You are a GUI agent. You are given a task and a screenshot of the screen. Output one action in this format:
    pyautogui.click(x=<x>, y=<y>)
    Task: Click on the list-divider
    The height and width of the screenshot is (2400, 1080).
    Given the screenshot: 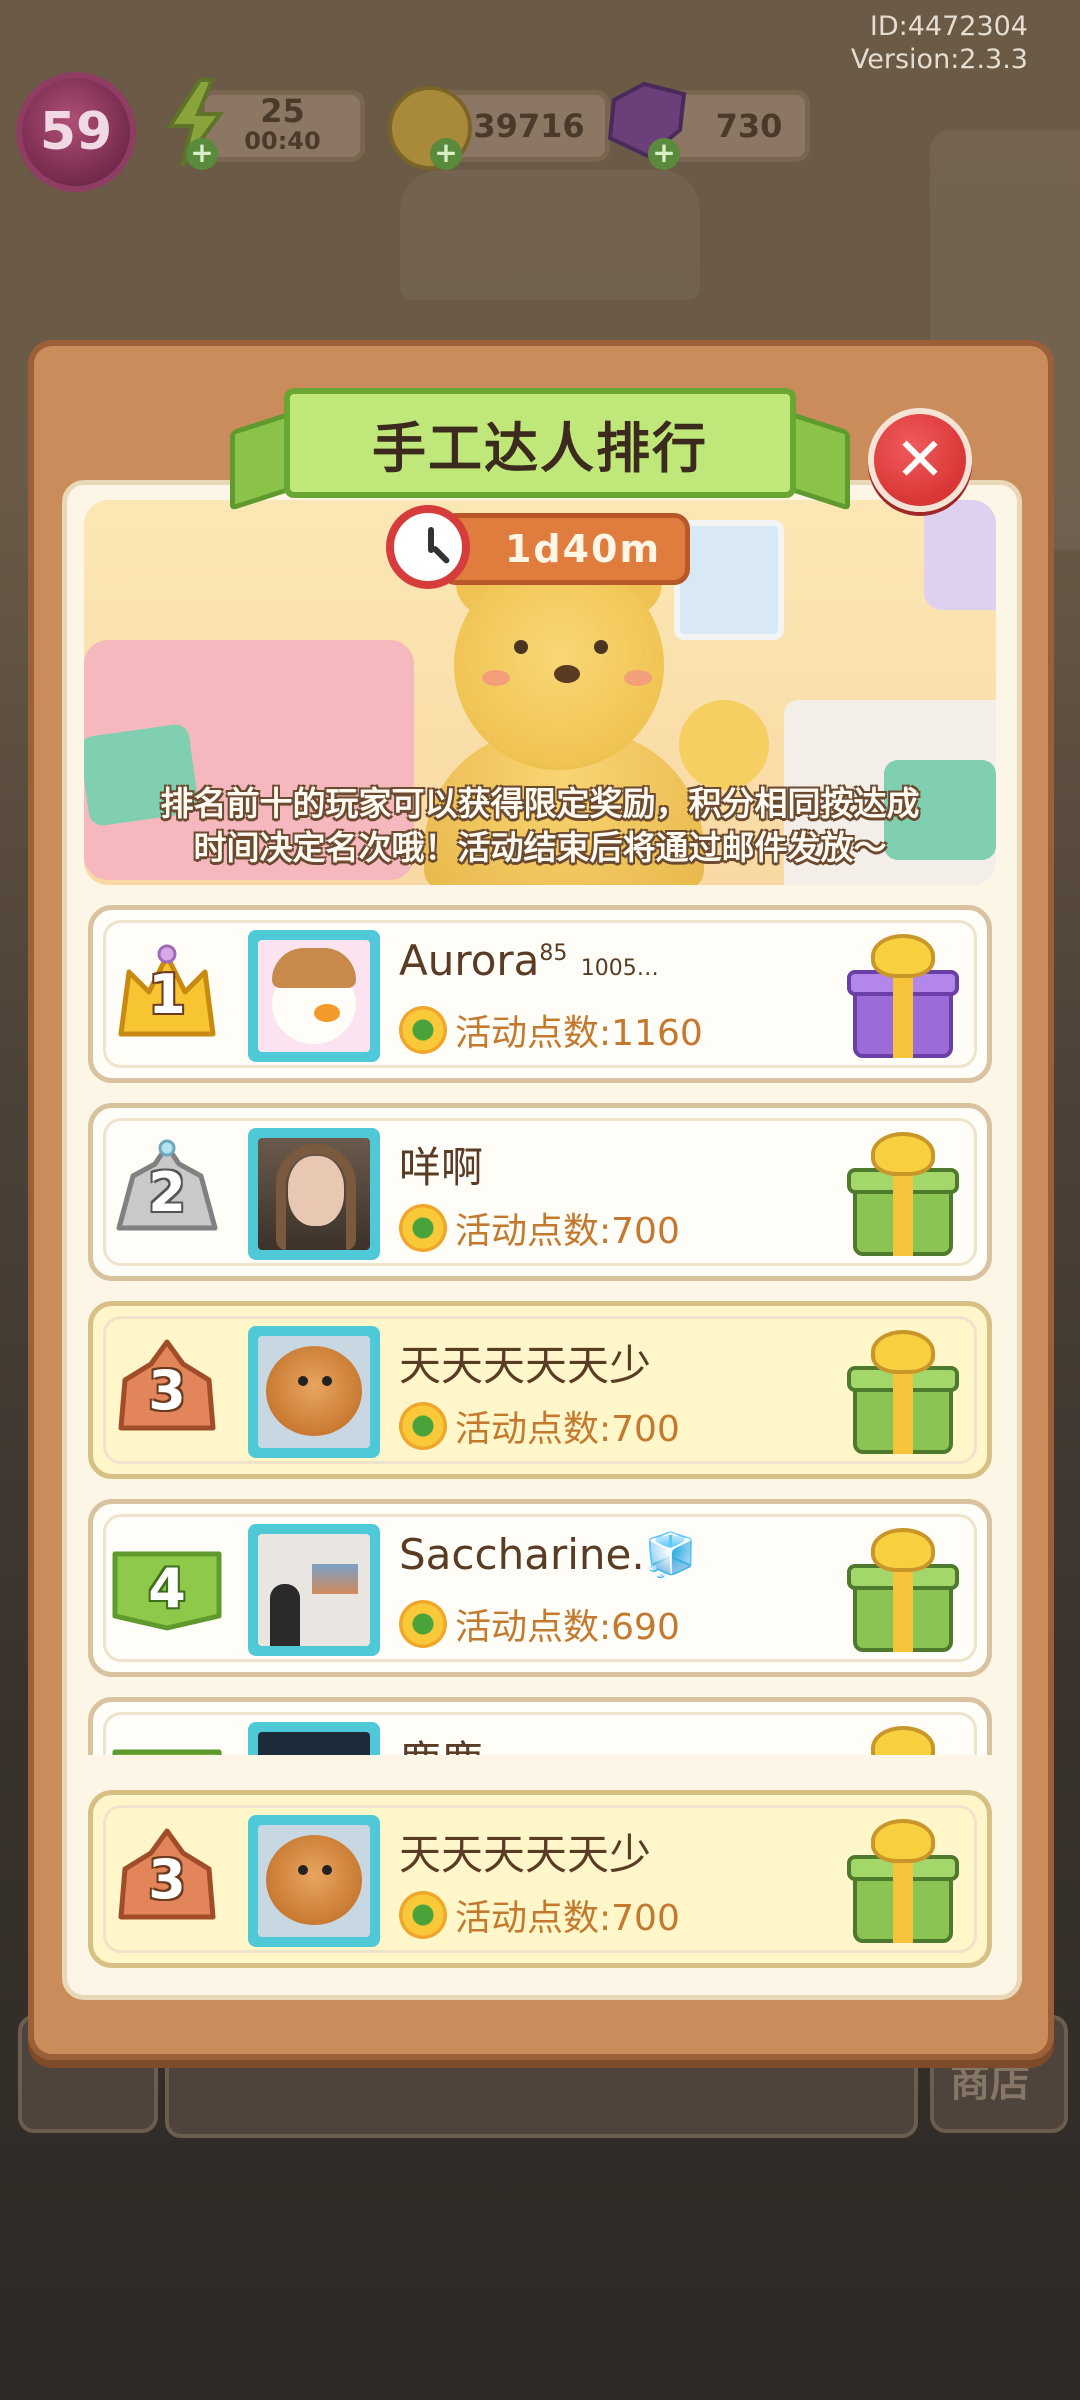 What is the action you would take?
    pyautogui.click(x=540, y=1775)
    